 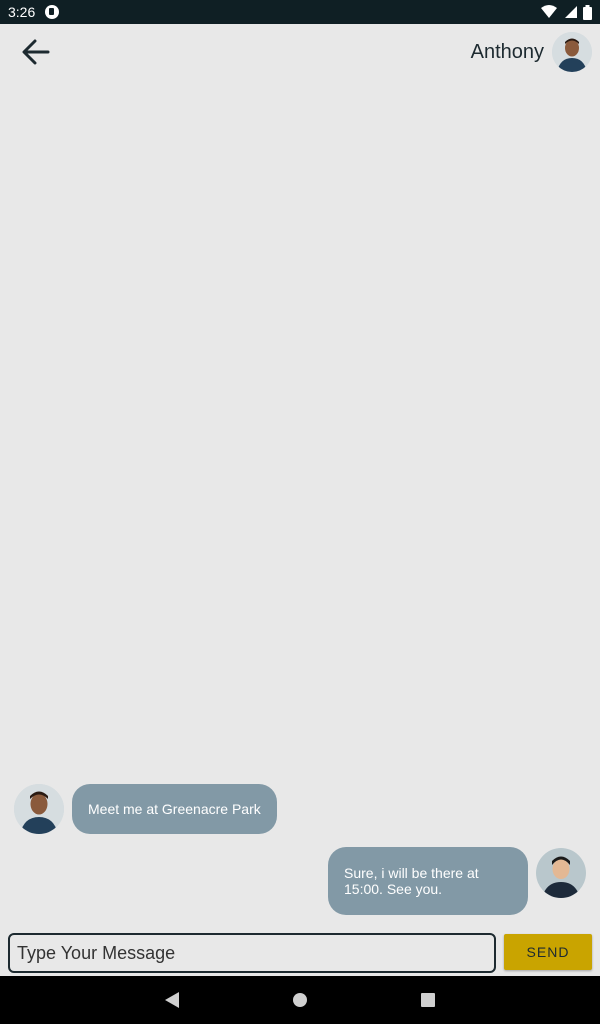 I want to click on chat-header: Anthony, so click(x=300, y=52).